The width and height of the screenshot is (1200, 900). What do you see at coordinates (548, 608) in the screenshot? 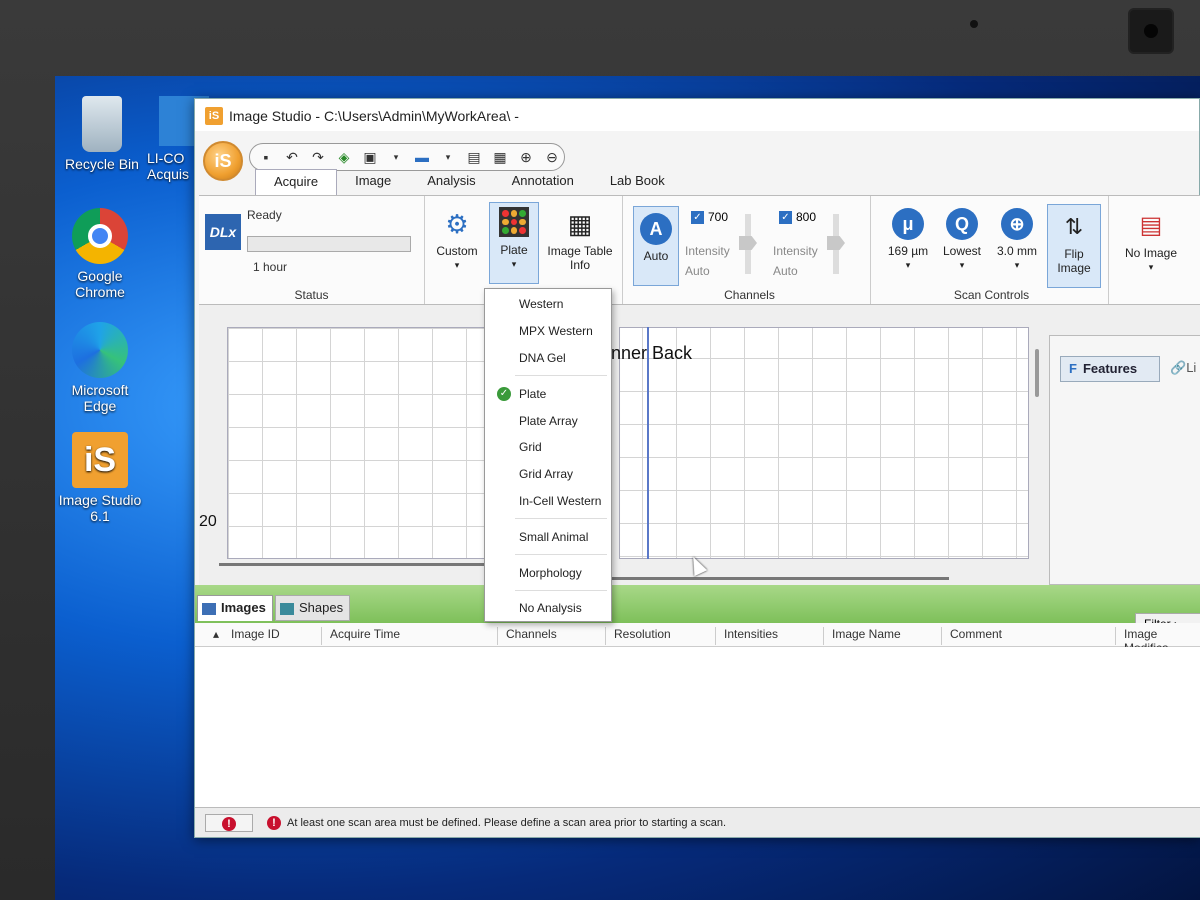
I see `menu-item-no-analysis: No Analysis` at bounding box center [548, 608].